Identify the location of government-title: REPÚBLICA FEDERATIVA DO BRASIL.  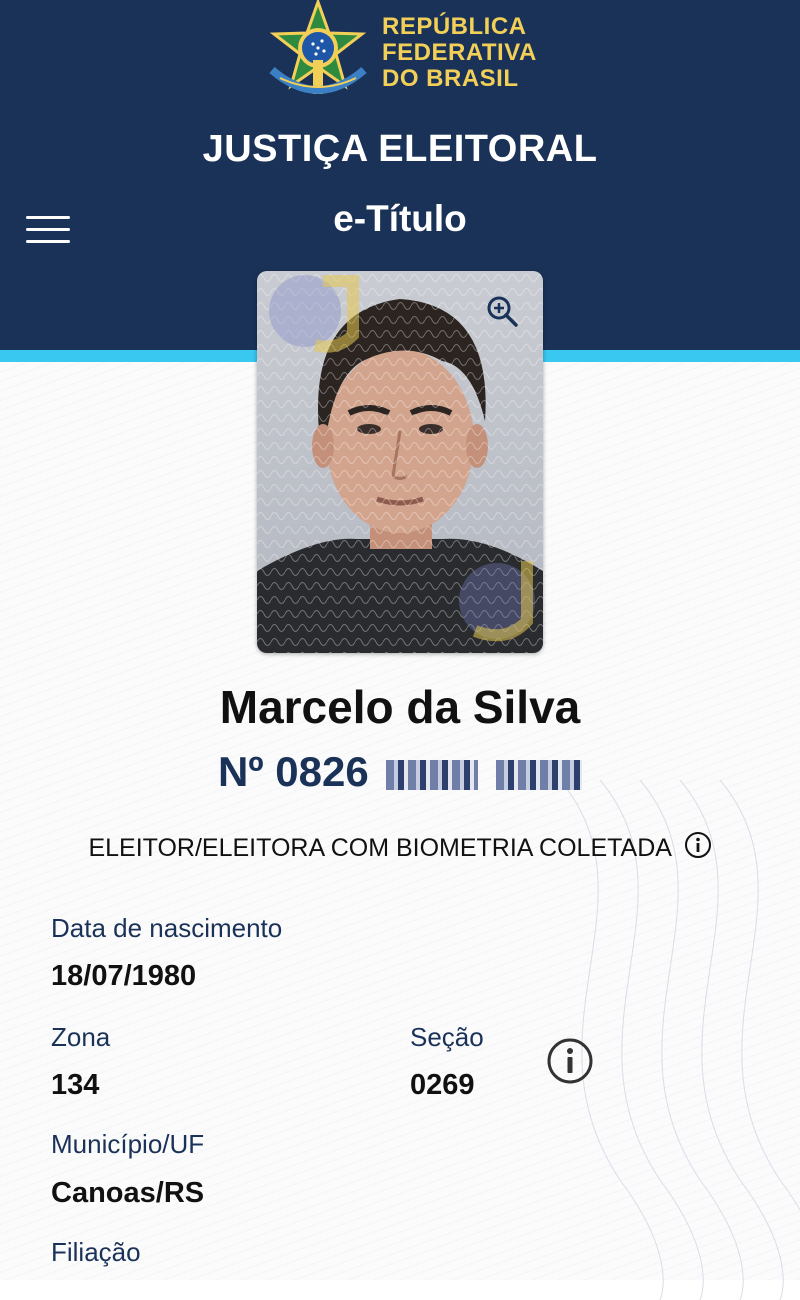
(482, 53).